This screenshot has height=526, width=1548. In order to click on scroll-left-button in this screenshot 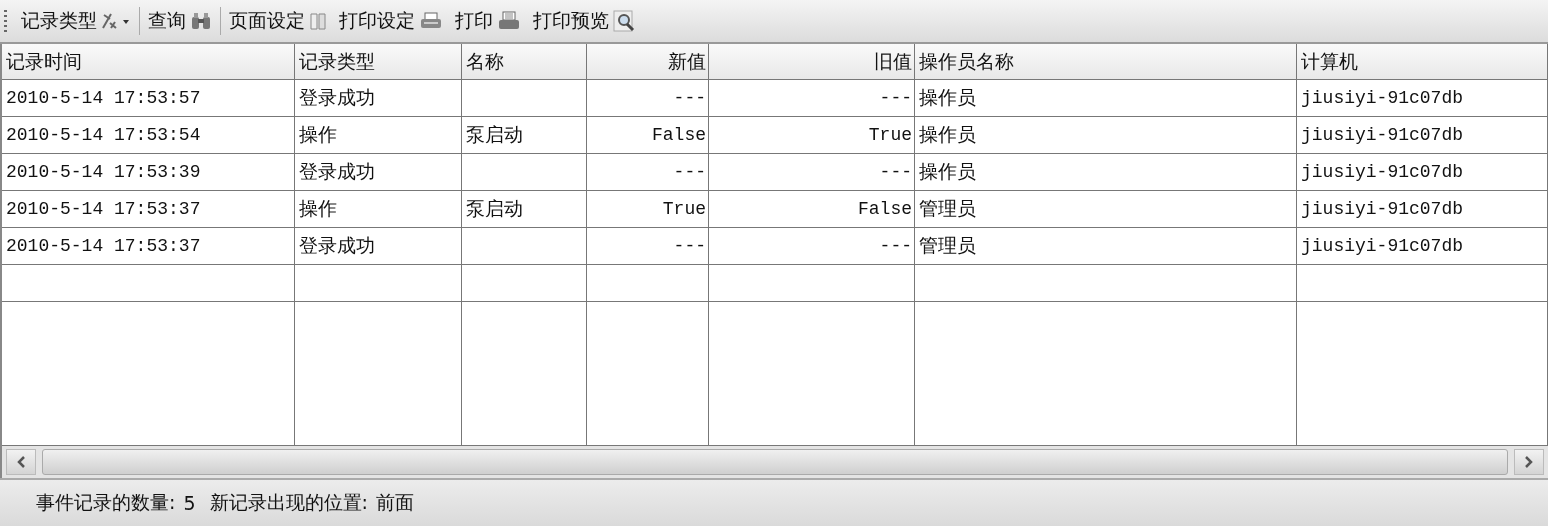, I will do `click(21, 462)`.